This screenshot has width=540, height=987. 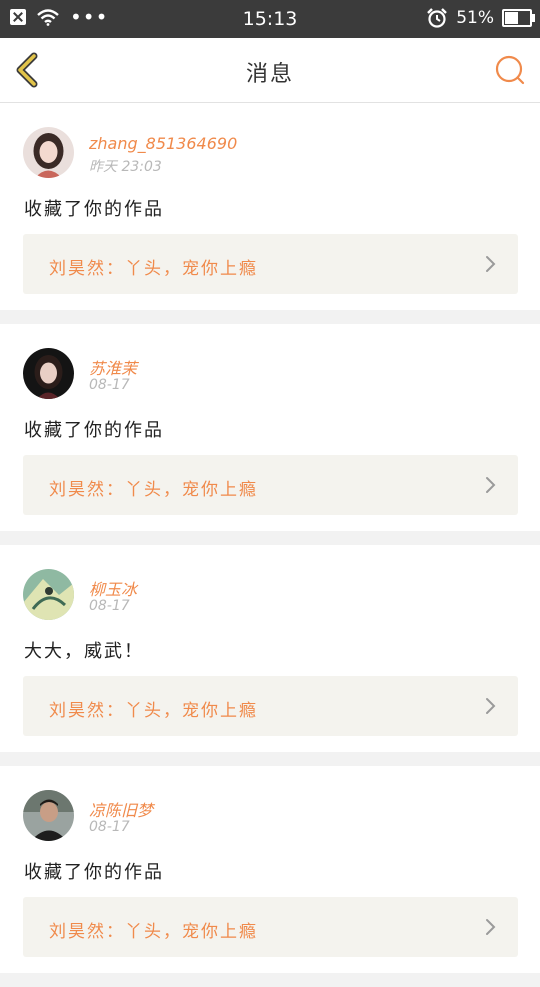 I want to click on sender-name: 苏淮茉, so click(x=113, y=367).